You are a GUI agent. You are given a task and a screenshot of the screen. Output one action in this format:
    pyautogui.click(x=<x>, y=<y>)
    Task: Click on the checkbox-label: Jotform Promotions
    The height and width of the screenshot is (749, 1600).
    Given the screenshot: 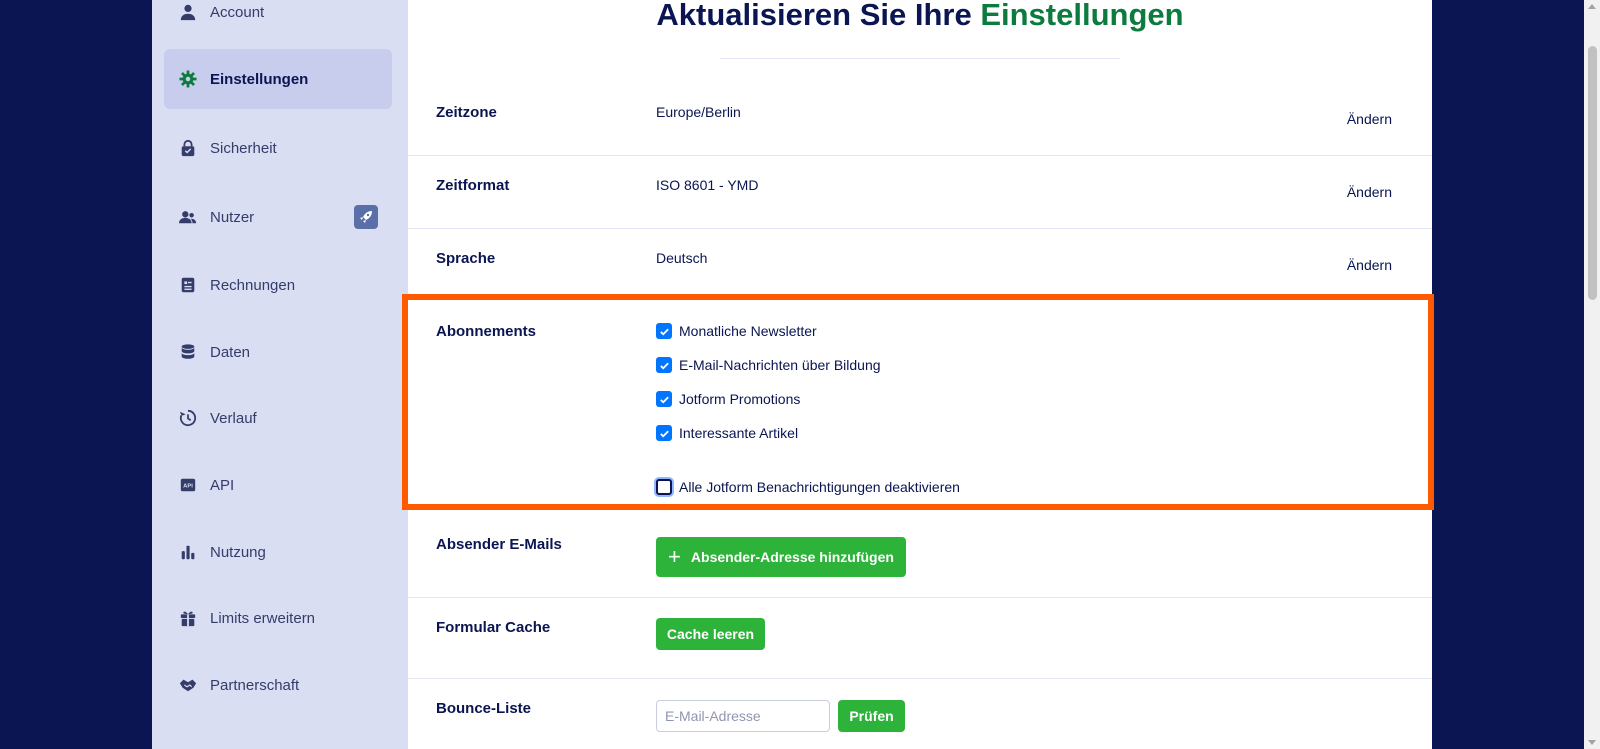 What is the action you would take?
    pyautogui.click(x=740, y=399)
    